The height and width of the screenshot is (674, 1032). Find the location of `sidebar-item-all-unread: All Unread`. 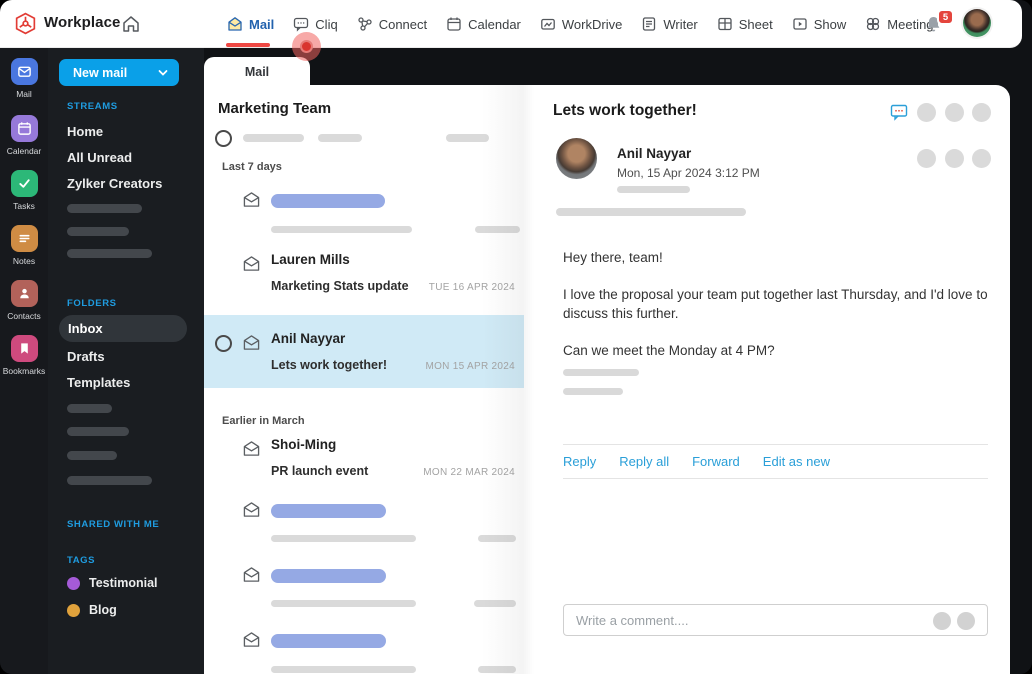

sidebar-item-all-unread: All Unread is located at coordinates (99, 157).